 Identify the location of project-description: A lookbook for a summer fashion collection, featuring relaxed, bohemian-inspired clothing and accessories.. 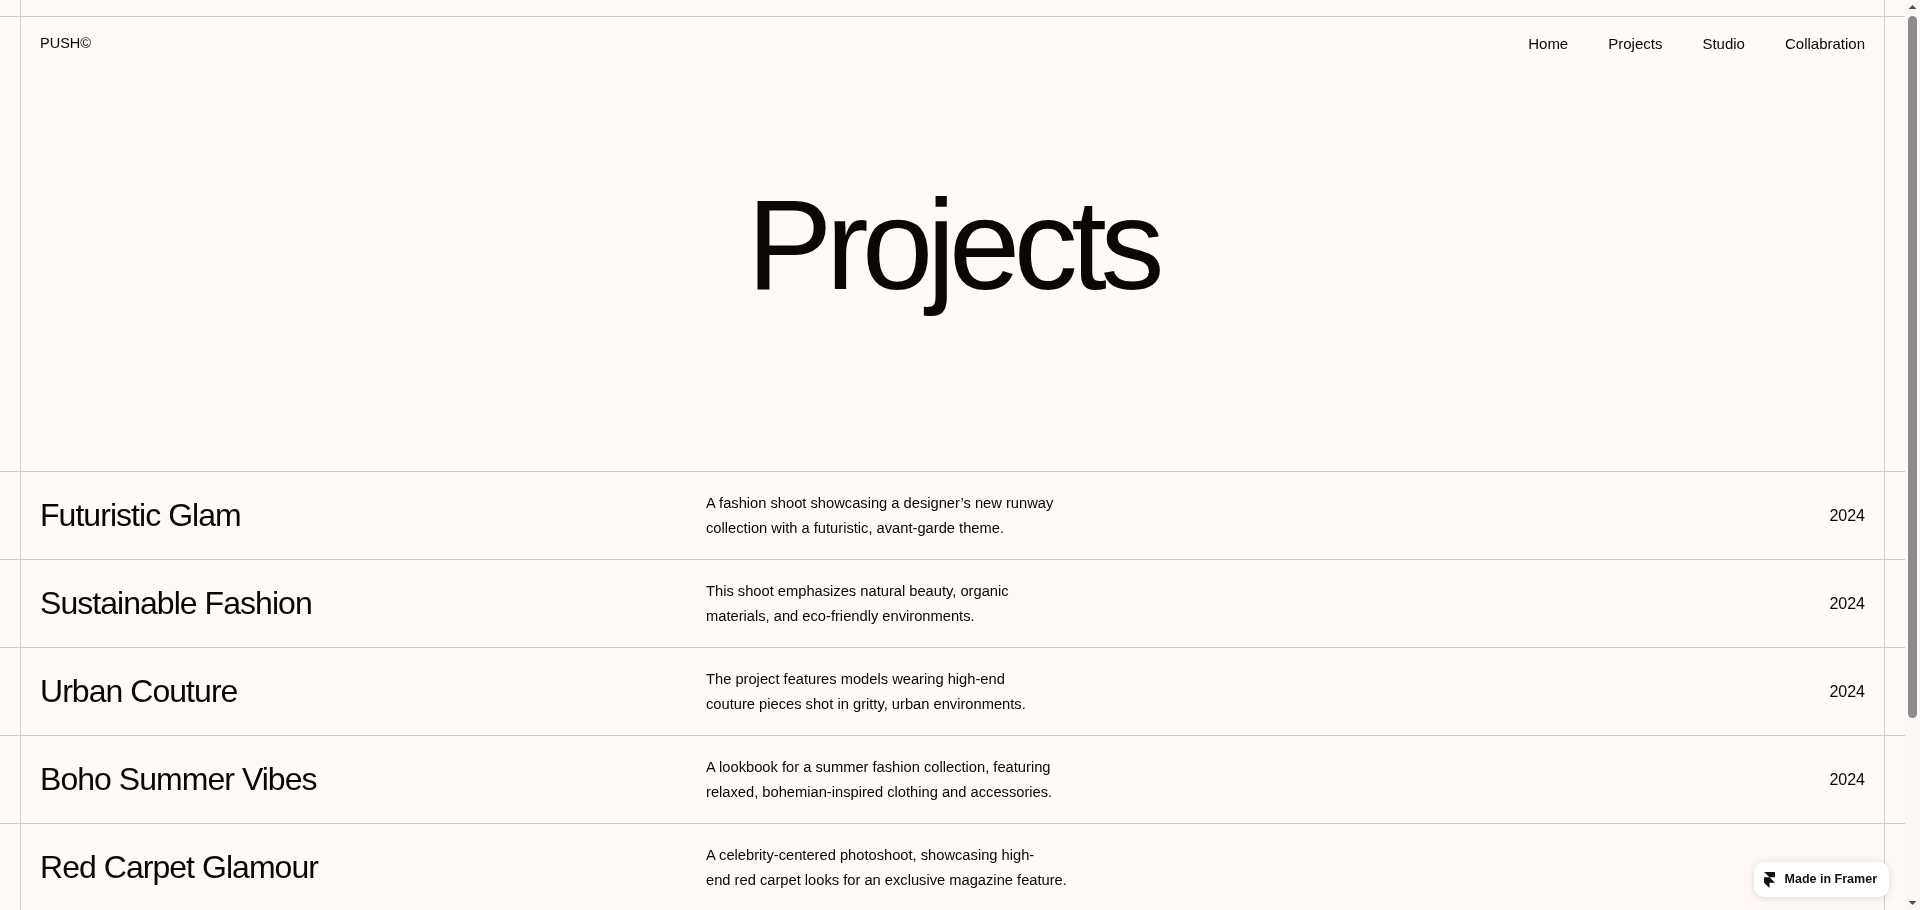
(880, 780).